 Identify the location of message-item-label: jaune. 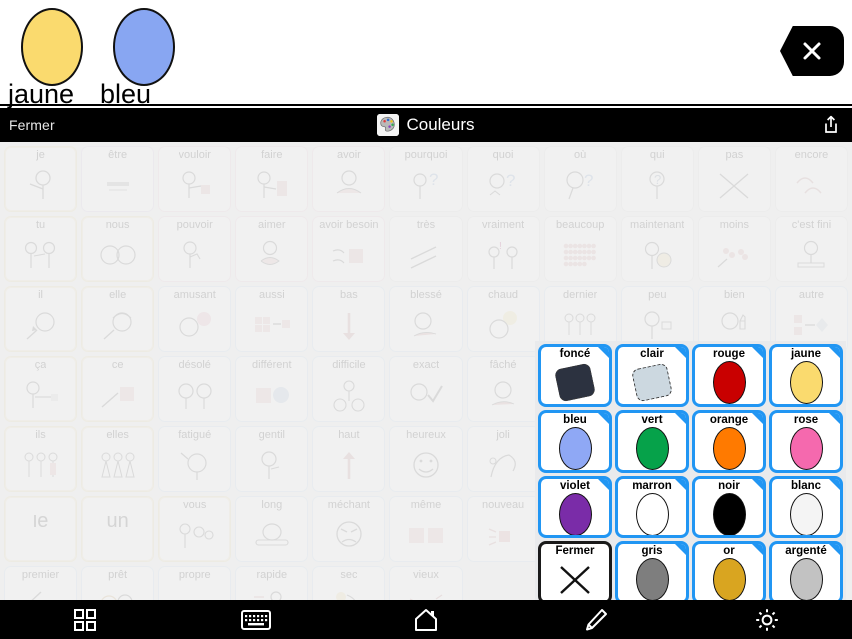
(41, 94).